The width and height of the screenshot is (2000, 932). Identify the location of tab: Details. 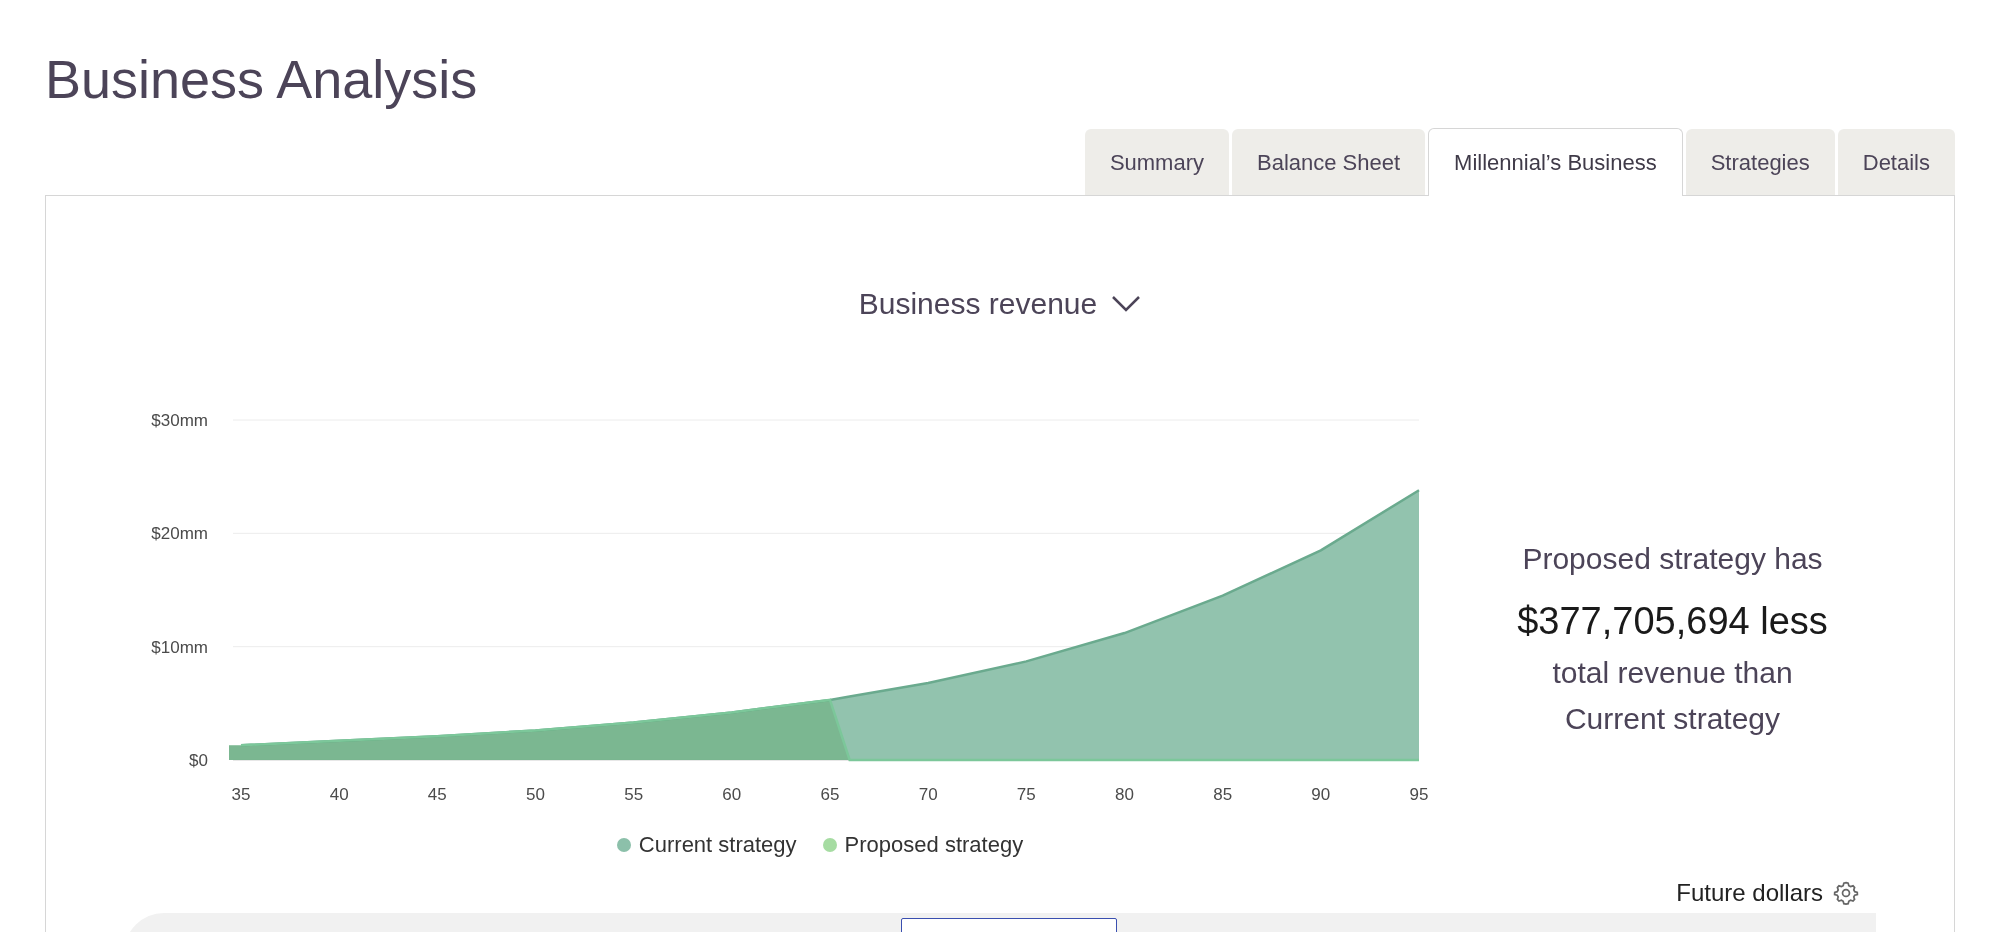
(1896, 162).